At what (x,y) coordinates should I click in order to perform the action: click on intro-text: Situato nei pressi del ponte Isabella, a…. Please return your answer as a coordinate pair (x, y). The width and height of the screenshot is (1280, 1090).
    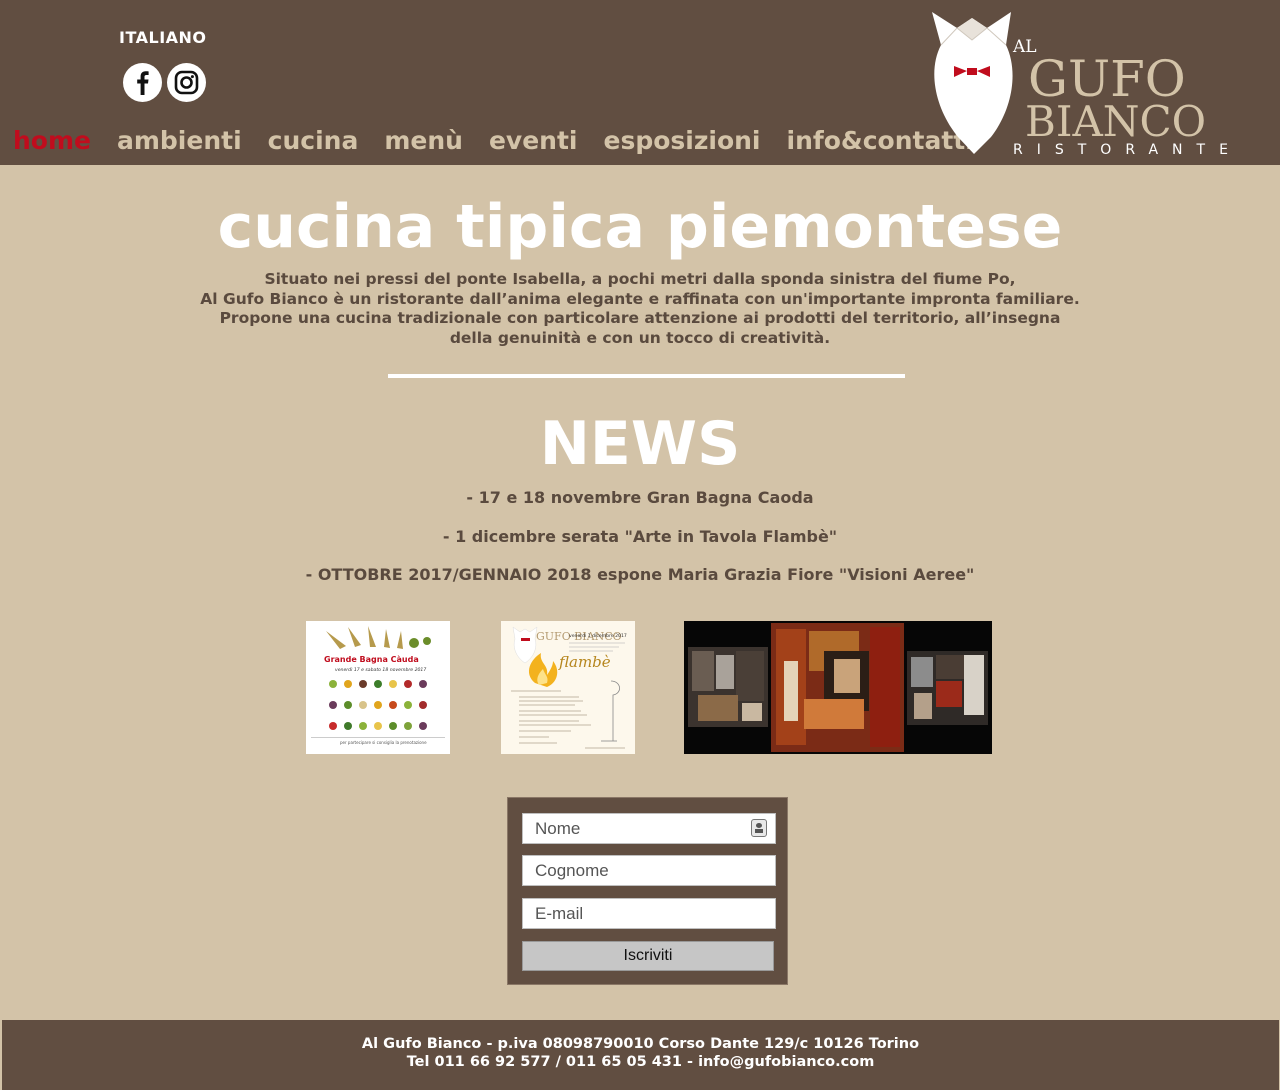
    Looking at the image, I should click on (640, 308).